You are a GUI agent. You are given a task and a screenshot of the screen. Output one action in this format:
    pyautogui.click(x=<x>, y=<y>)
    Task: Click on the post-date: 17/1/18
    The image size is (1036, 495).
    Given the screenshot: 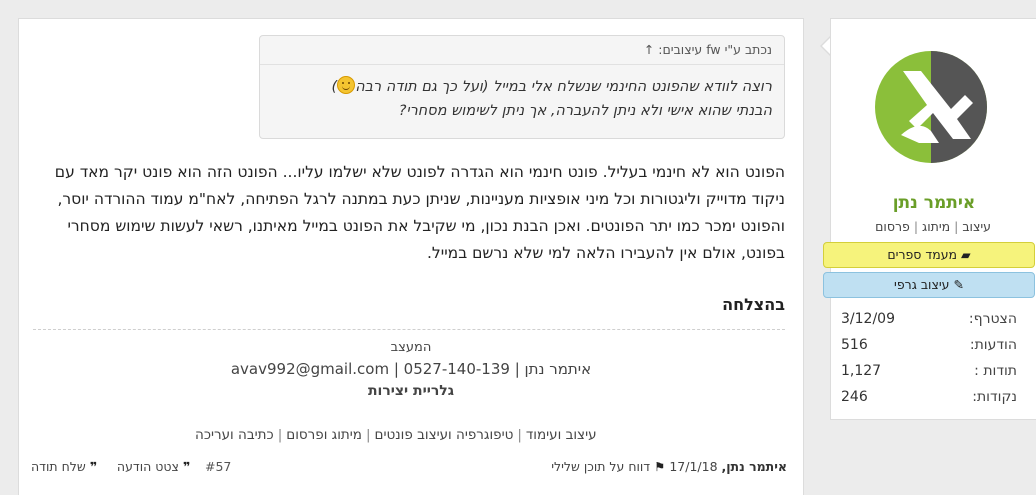 What is the action you would take?
    pyautogui.click(x=693, y=466)
    